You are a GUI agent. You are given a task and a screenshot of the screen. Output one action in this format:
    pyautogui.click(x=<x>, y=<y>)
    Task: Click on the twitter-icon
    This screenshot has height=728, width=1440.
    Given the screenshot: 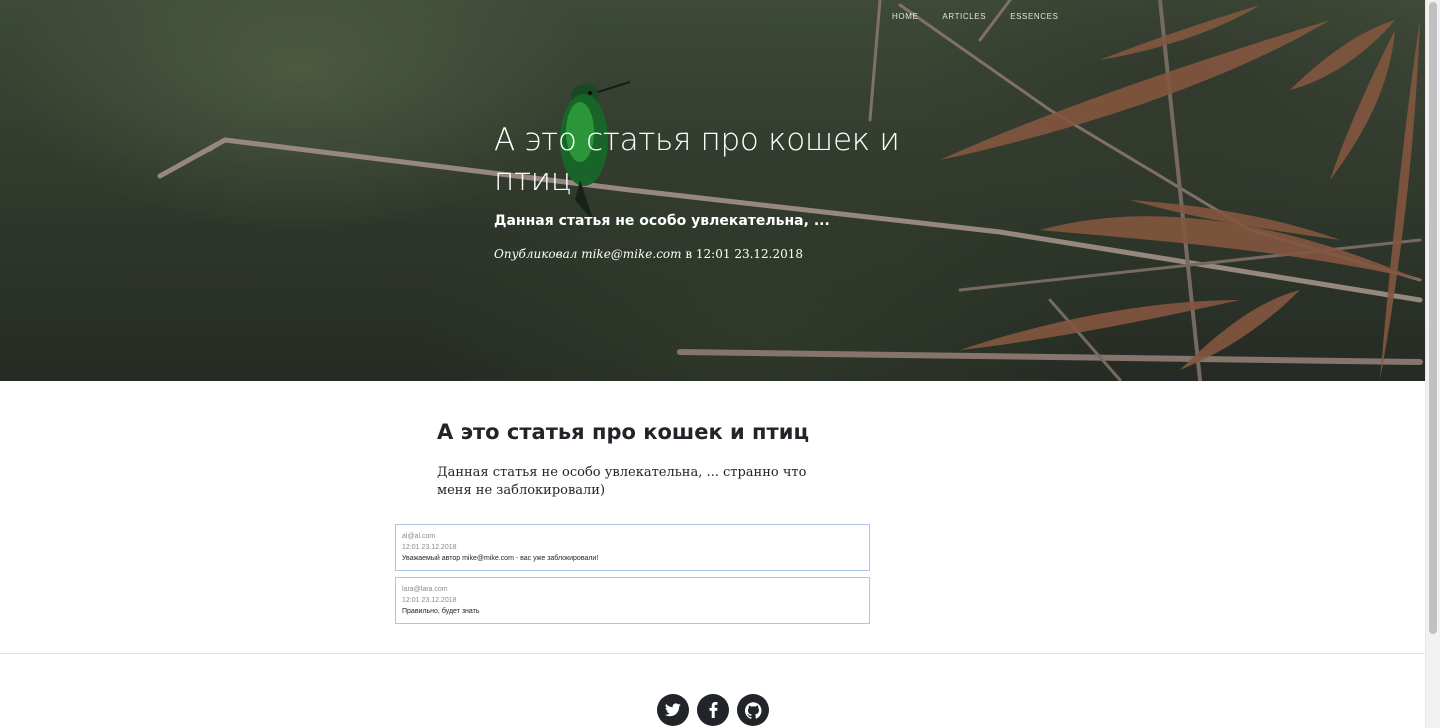 What is the action you would take?
    pyautogui.click(x=673, y=710)
    